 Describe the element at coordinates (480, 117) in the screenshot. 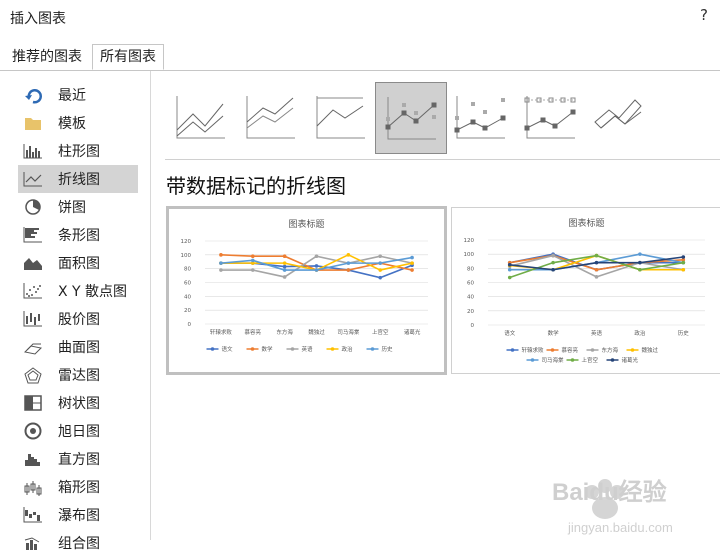

I see `chart-subtype-stacked-line-with-markers` at that location.